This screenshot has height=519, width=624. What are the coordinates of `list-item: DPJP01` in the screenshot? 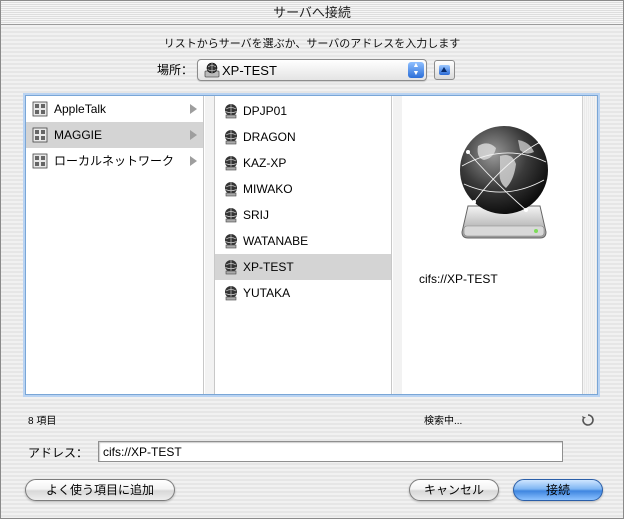 It's located at (303, 111).